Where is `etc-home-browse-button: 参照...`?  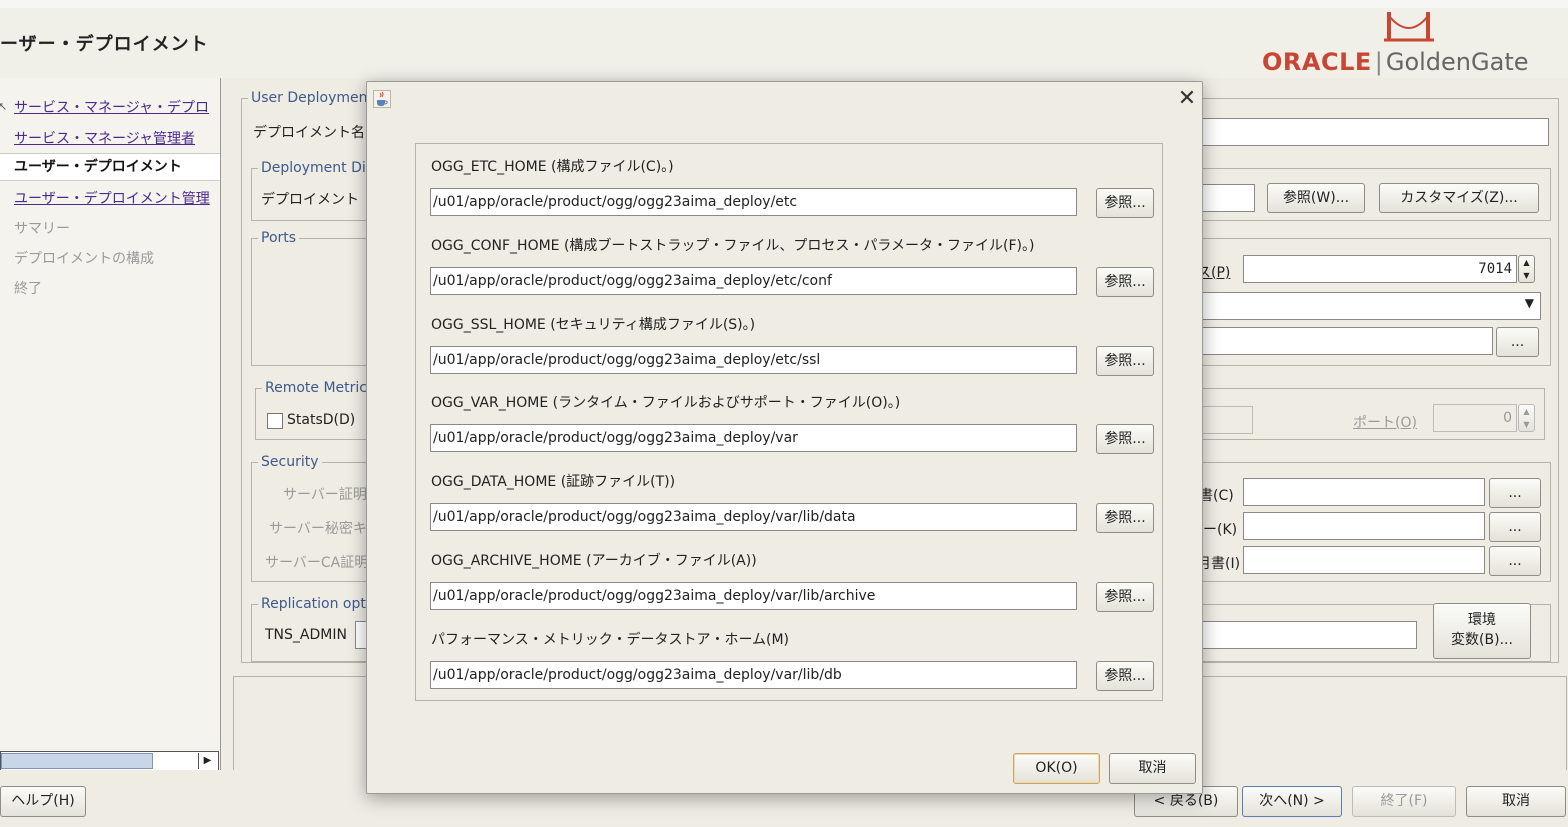 etc-home-browse-button: 参照... is located at coordinates (1125, 203).